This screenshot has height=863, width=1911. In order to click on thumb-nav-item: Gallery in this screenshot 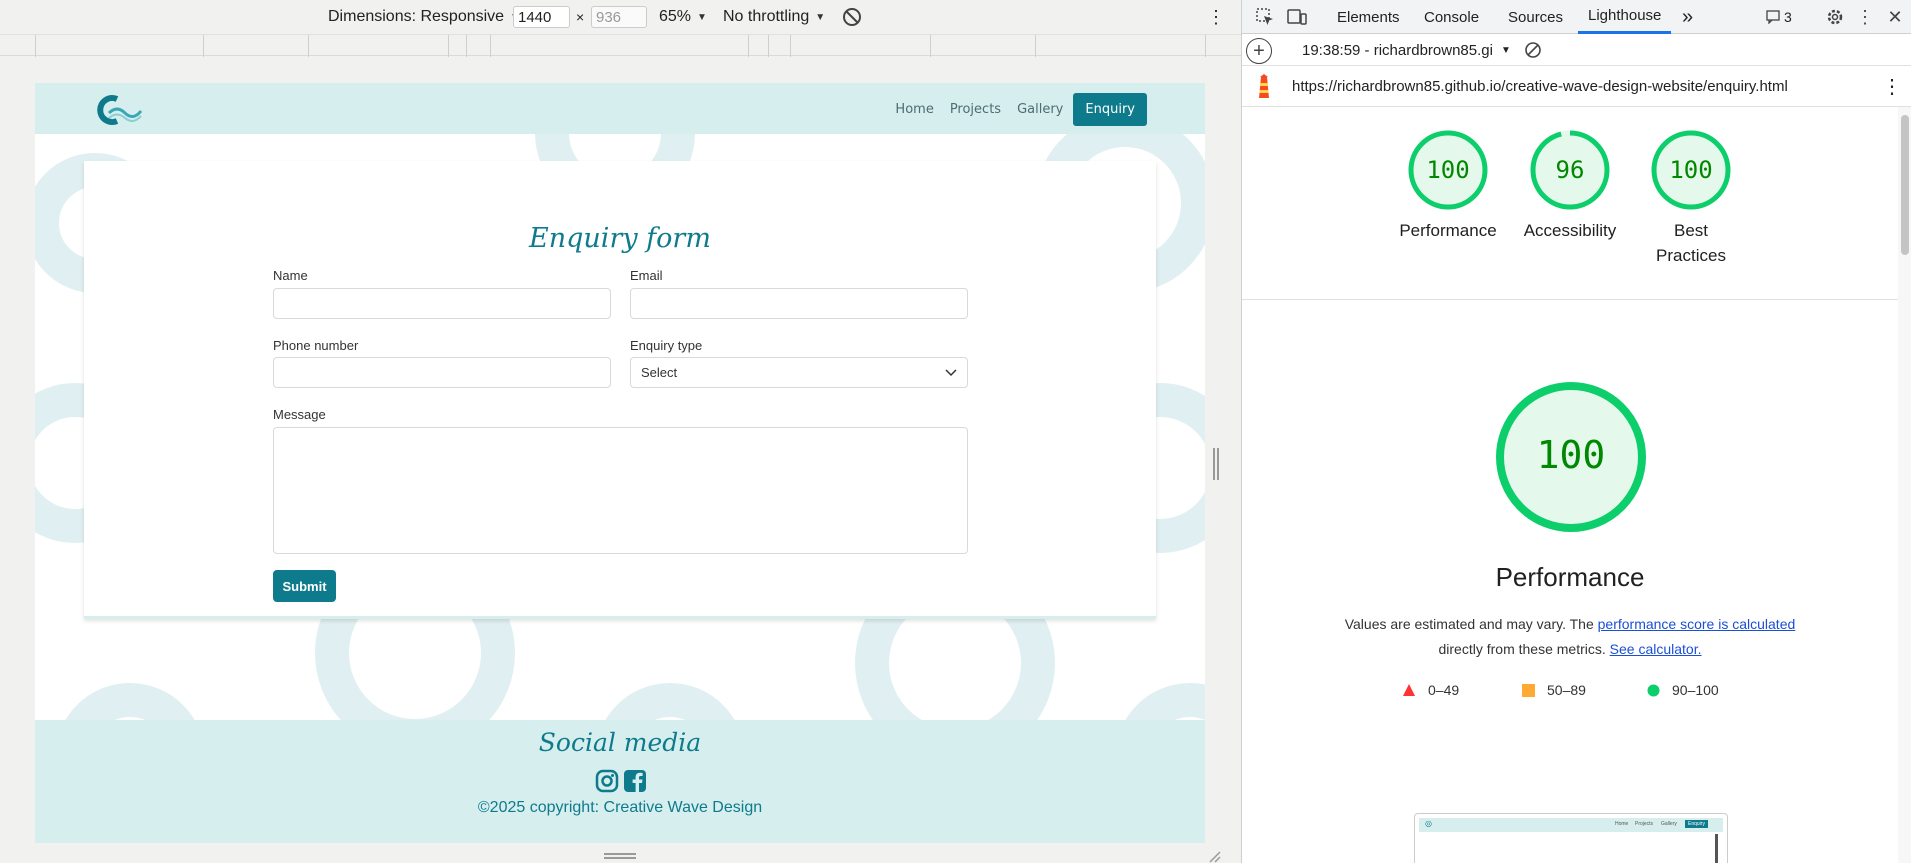, I will do `click(1669, 824)`.